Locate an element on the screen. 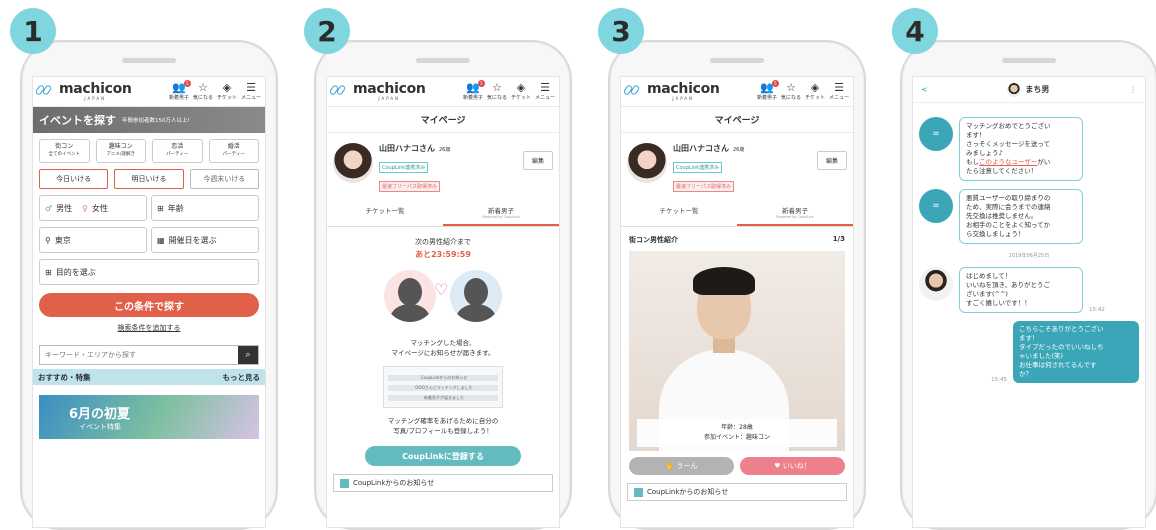 The width and height of the screenshot is (1156, 530). weekend-button: 今週末いける is located at coordinates (224, 179).